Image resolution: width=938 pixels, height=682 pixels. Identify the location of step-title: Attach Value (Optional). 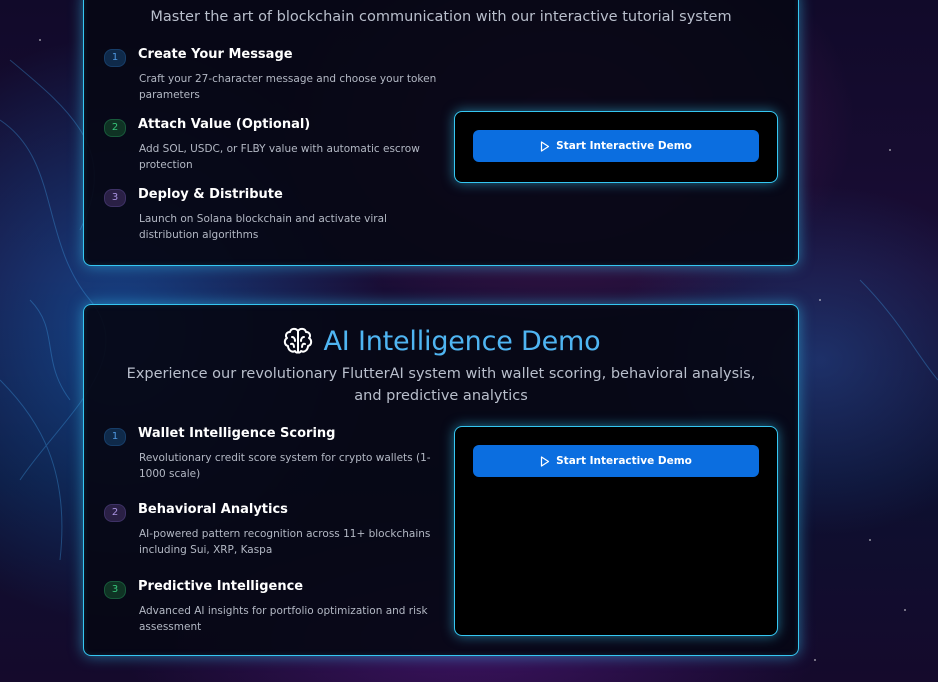
(224, 124).